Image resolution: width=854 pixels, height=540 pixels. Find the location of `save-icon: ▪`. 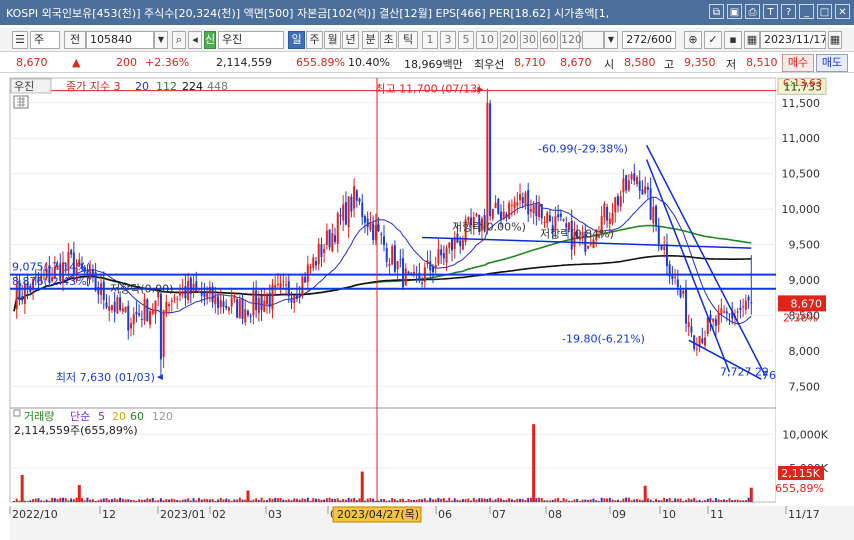

save-icon: ▪ is located at coordinates (733, 40).